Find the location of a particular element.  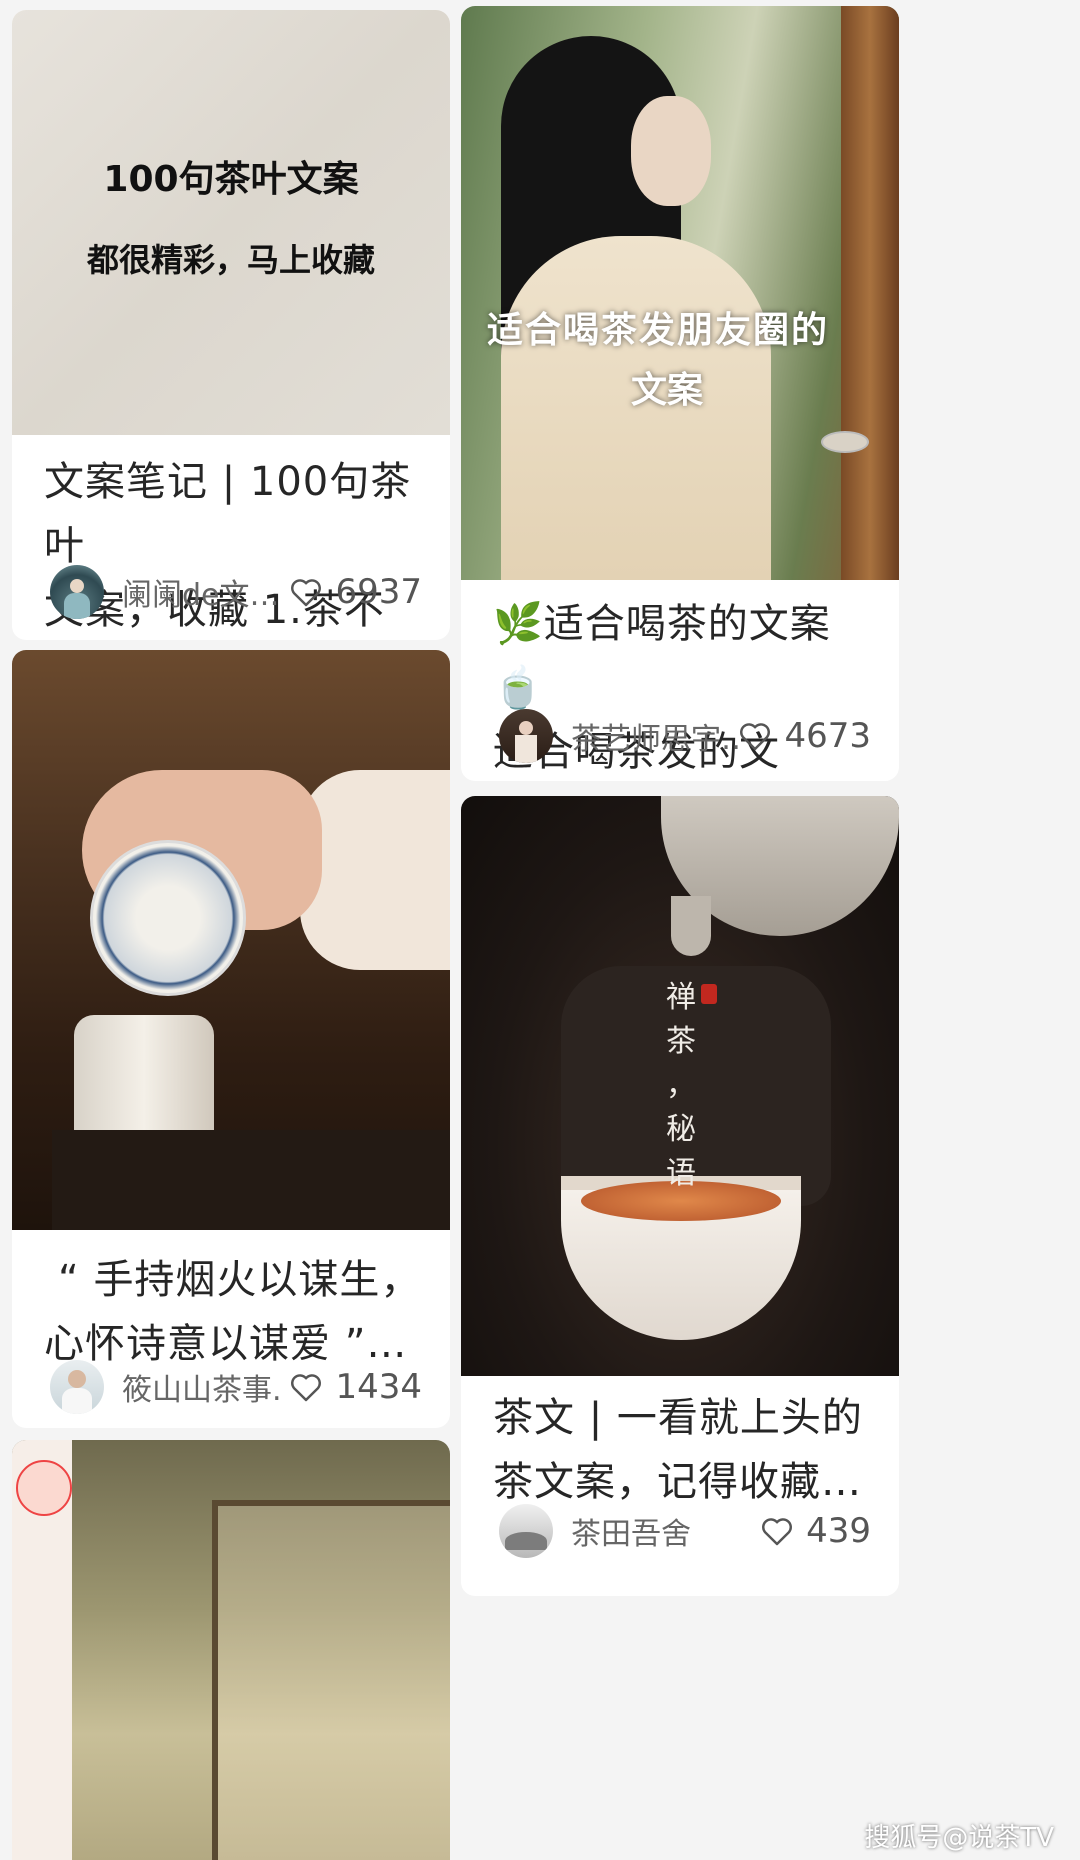

like-button: 6937 is located at coordinates (355, 592).